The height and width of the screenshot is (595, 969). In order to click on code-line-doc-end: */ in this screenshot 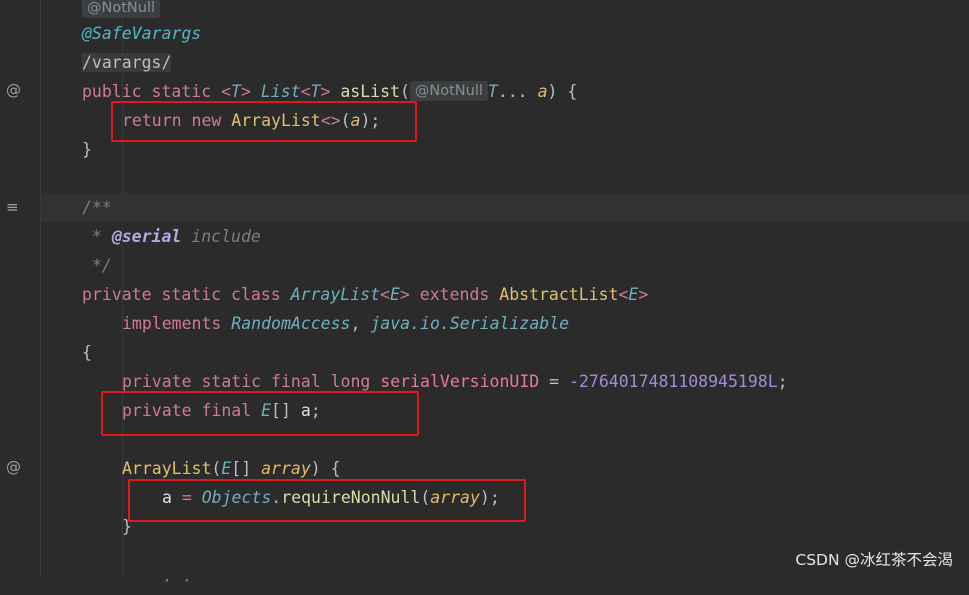, I will do `click(505, 265)`.